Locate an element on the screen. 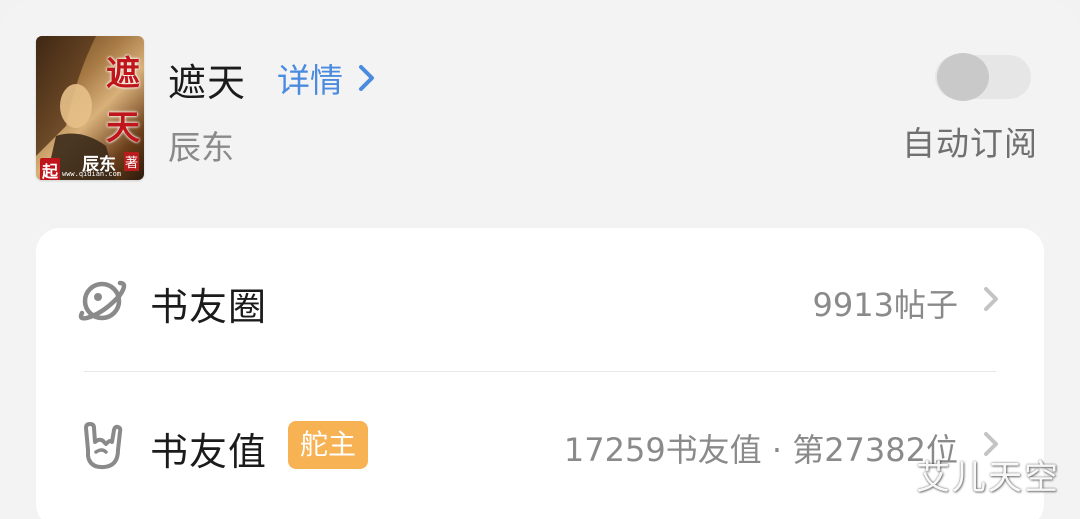 This screenshot has height=519, width=1080. cover-title-char-2: 天 is located at coordinates (123, 128).